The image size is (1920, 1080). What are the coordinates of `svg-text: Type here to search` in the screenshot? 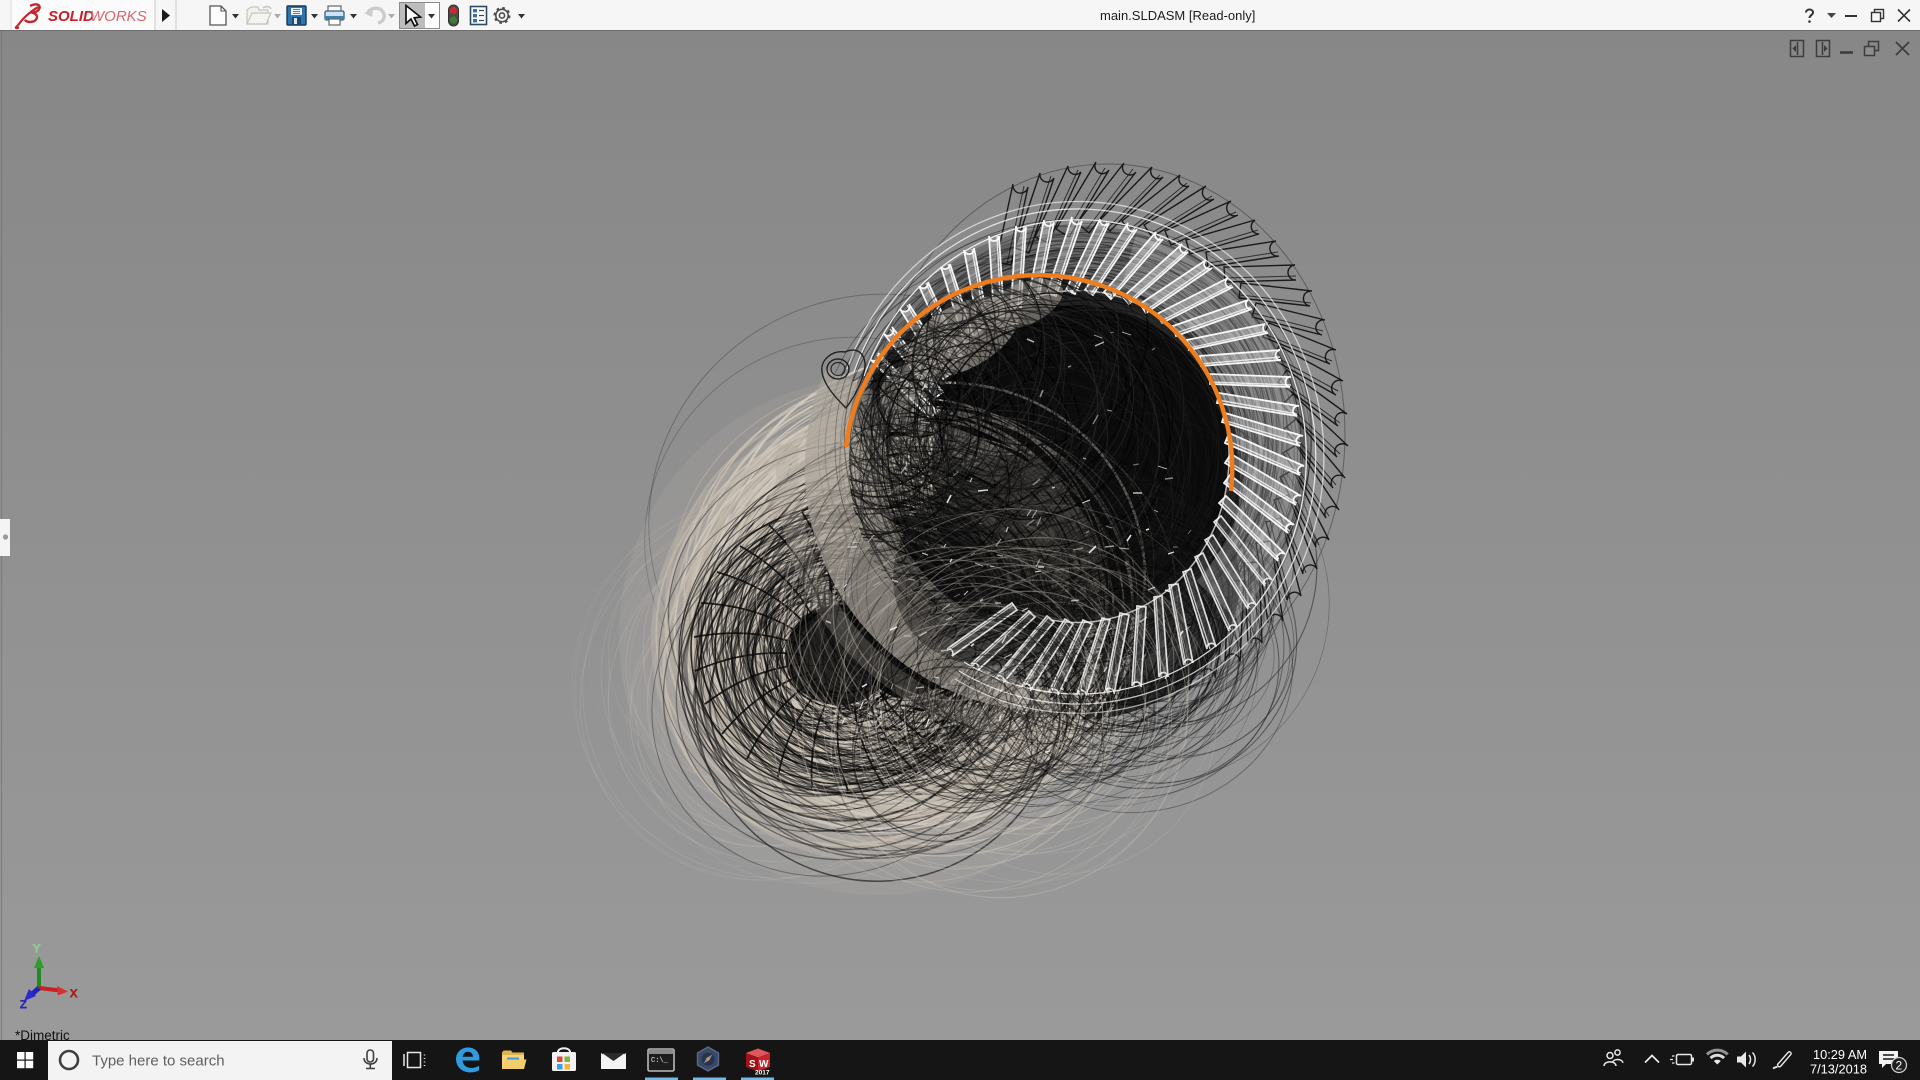 It's located at (158, 1061).